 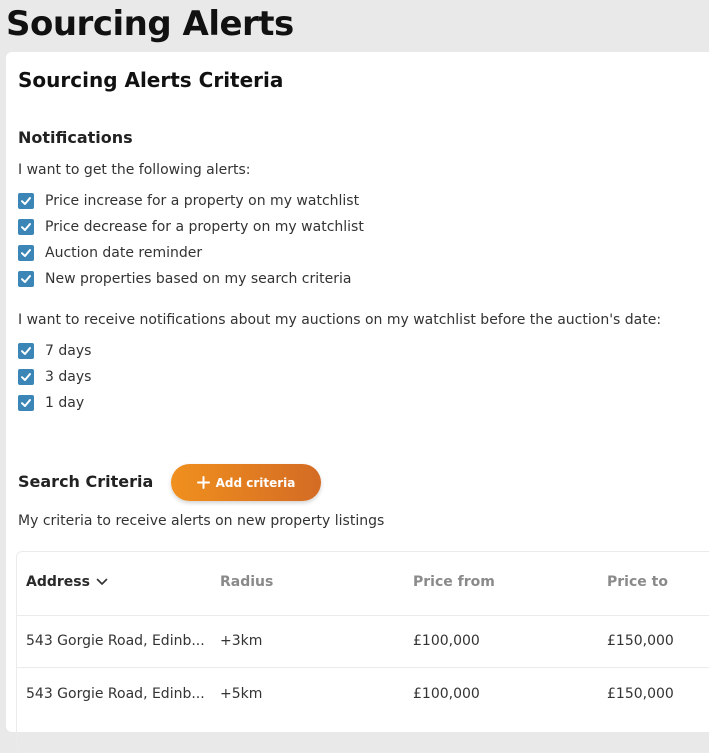 I want to click on page-title: Sourcing Alerts, so click(x=150, y=24).